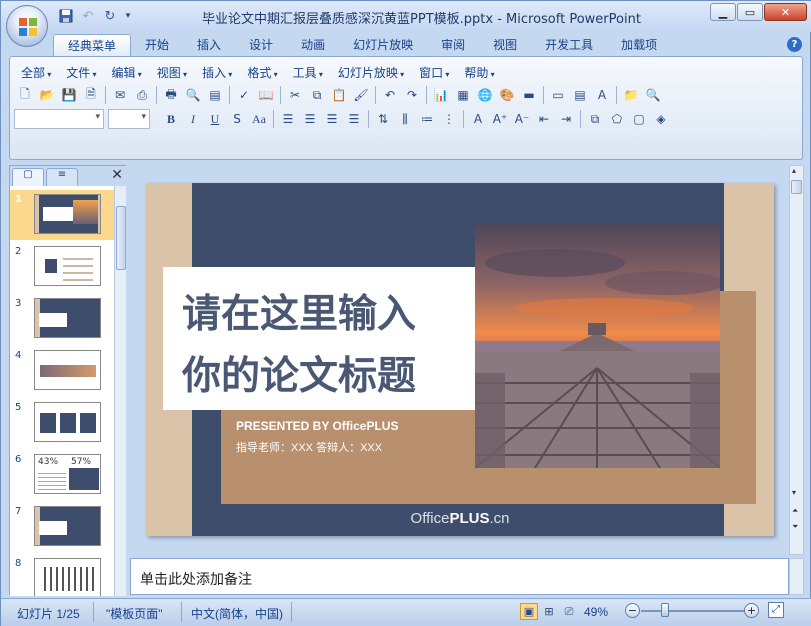  What do you see at coordinates (750, 12) in the screenshot?
I see `restore-icon: ▭` at bounding box center [750, 12].